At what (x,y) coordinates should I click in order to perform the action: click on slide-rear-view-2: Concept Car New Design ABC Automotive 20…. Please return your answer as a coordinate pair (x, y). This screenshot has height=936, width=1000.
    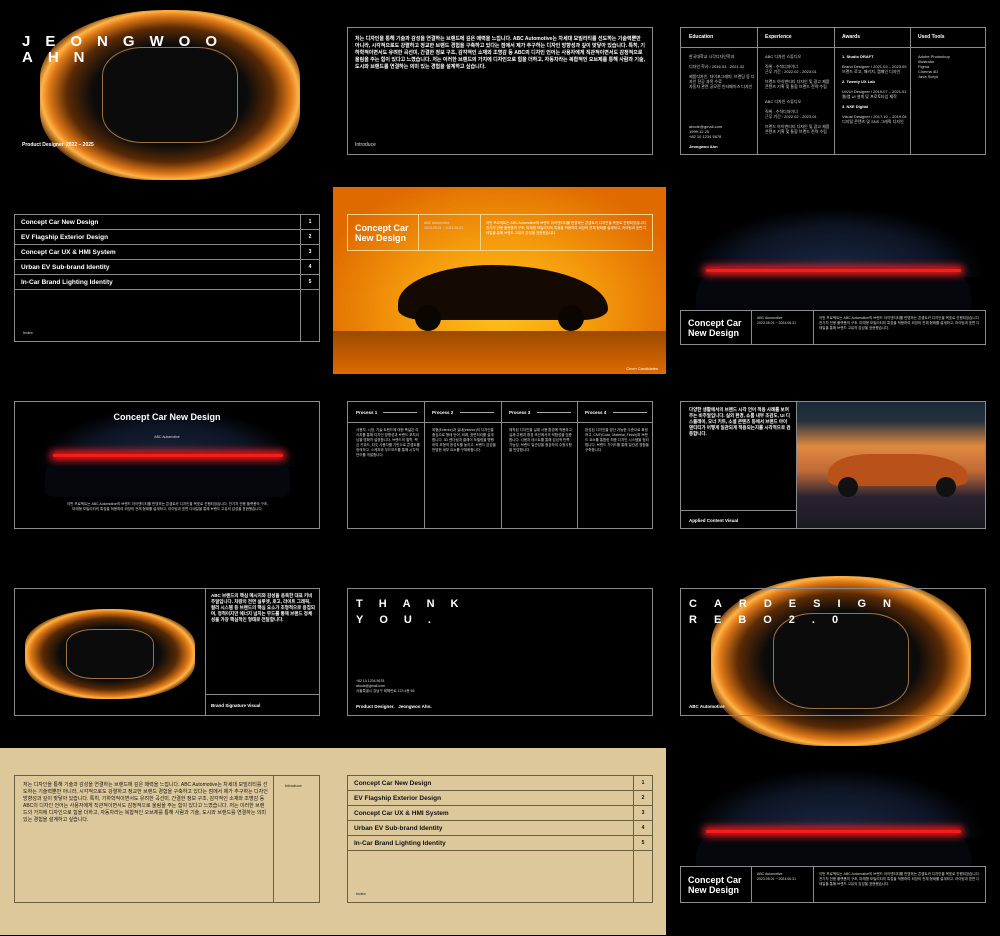
    Looking at the image, I should click on (832, 841).